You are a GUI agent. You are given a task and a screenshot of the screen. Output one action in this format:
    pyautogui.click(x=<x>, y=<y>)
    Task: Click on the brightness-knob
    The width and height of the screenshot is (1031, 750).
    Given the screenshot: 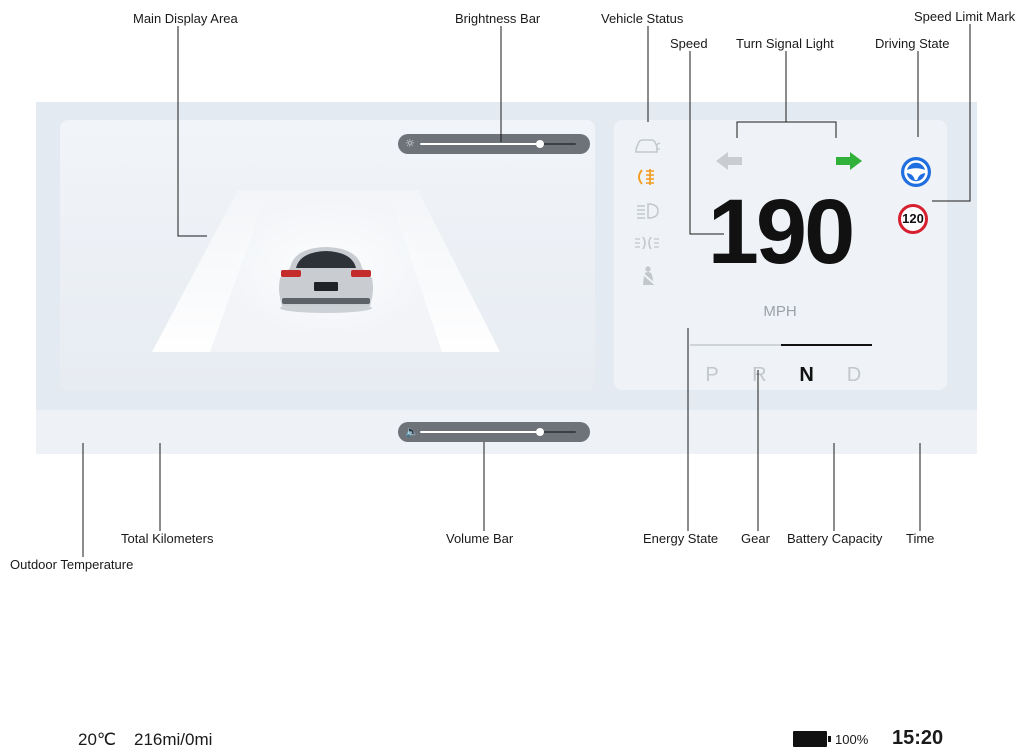 What is the action you would take?
    pyautogui.click(x=540, y=144)
    